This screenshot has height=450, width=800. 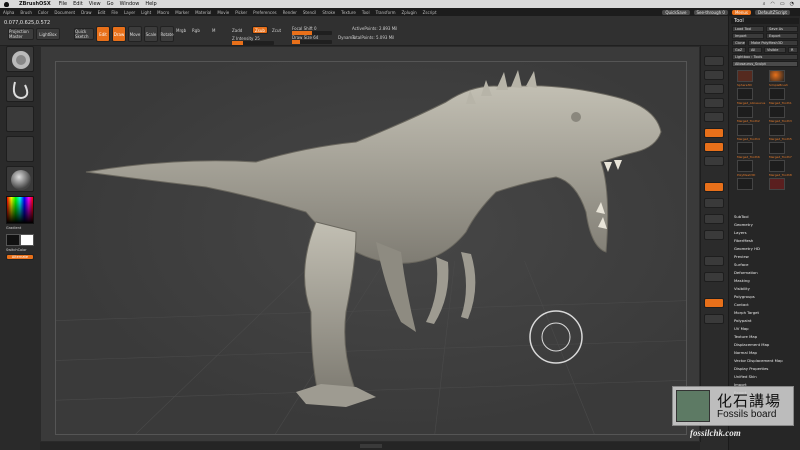 I want to click on zmenu-render: Render, so click(x=290, y=12).